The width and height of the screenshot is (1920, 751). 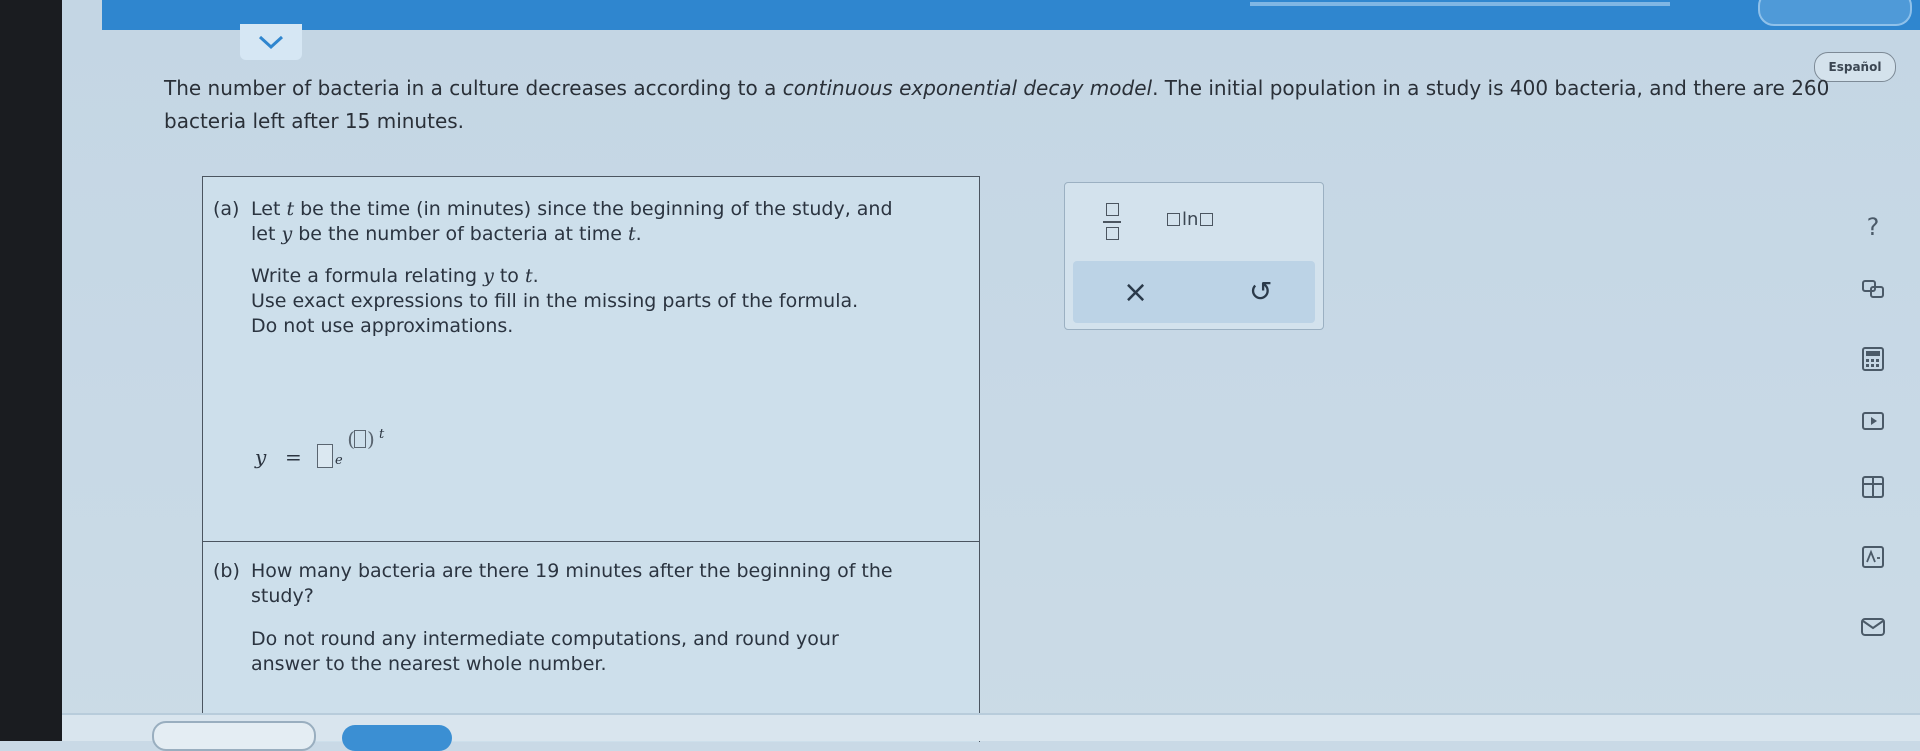 I want to click on part-b-label: (b), so click(x=226, y=571).